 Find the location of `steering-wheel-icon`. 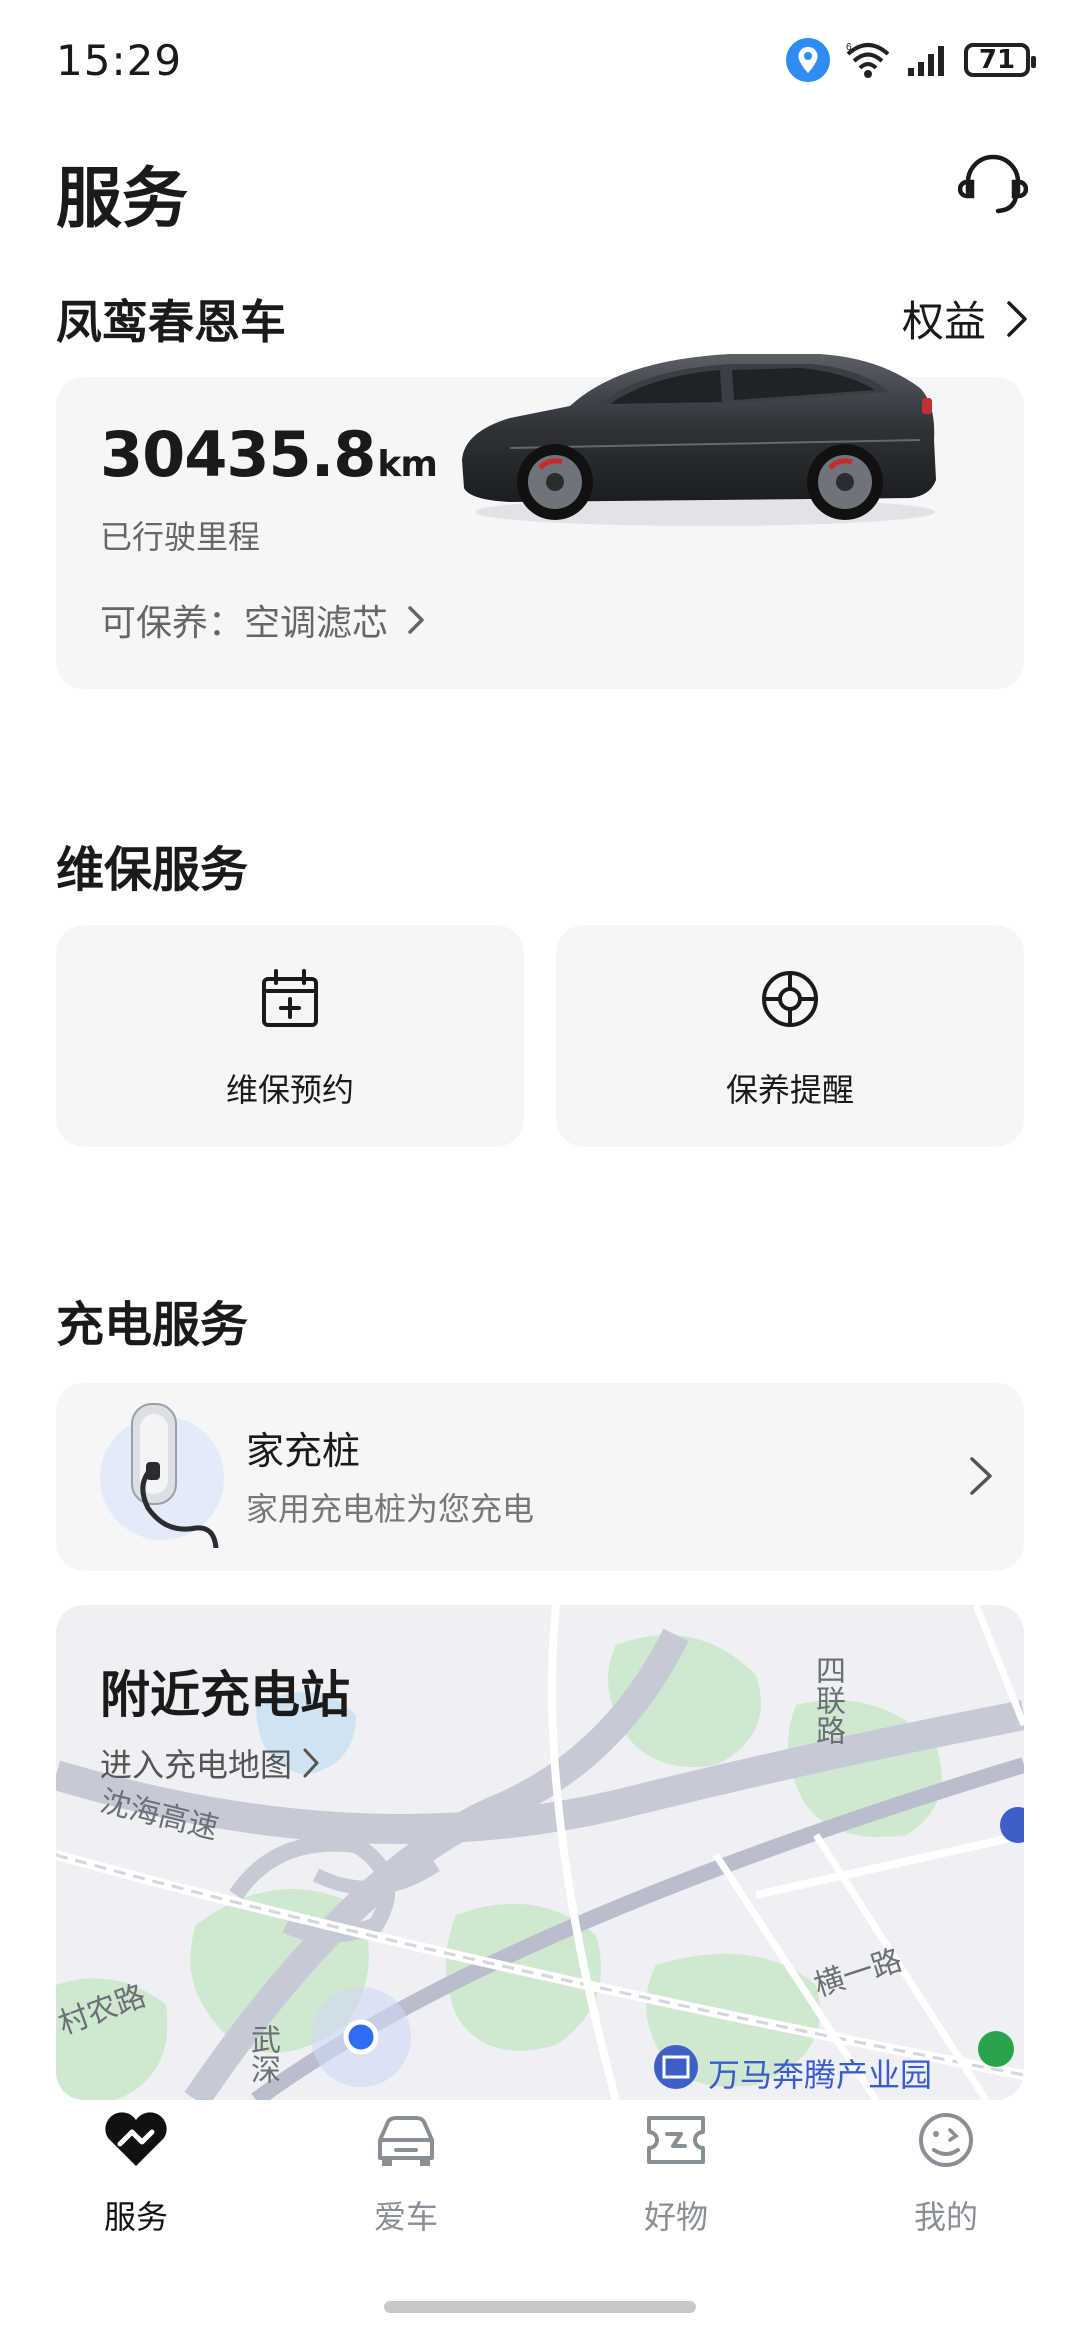

steering-wheel-icon is located at coordinates (790, 999).